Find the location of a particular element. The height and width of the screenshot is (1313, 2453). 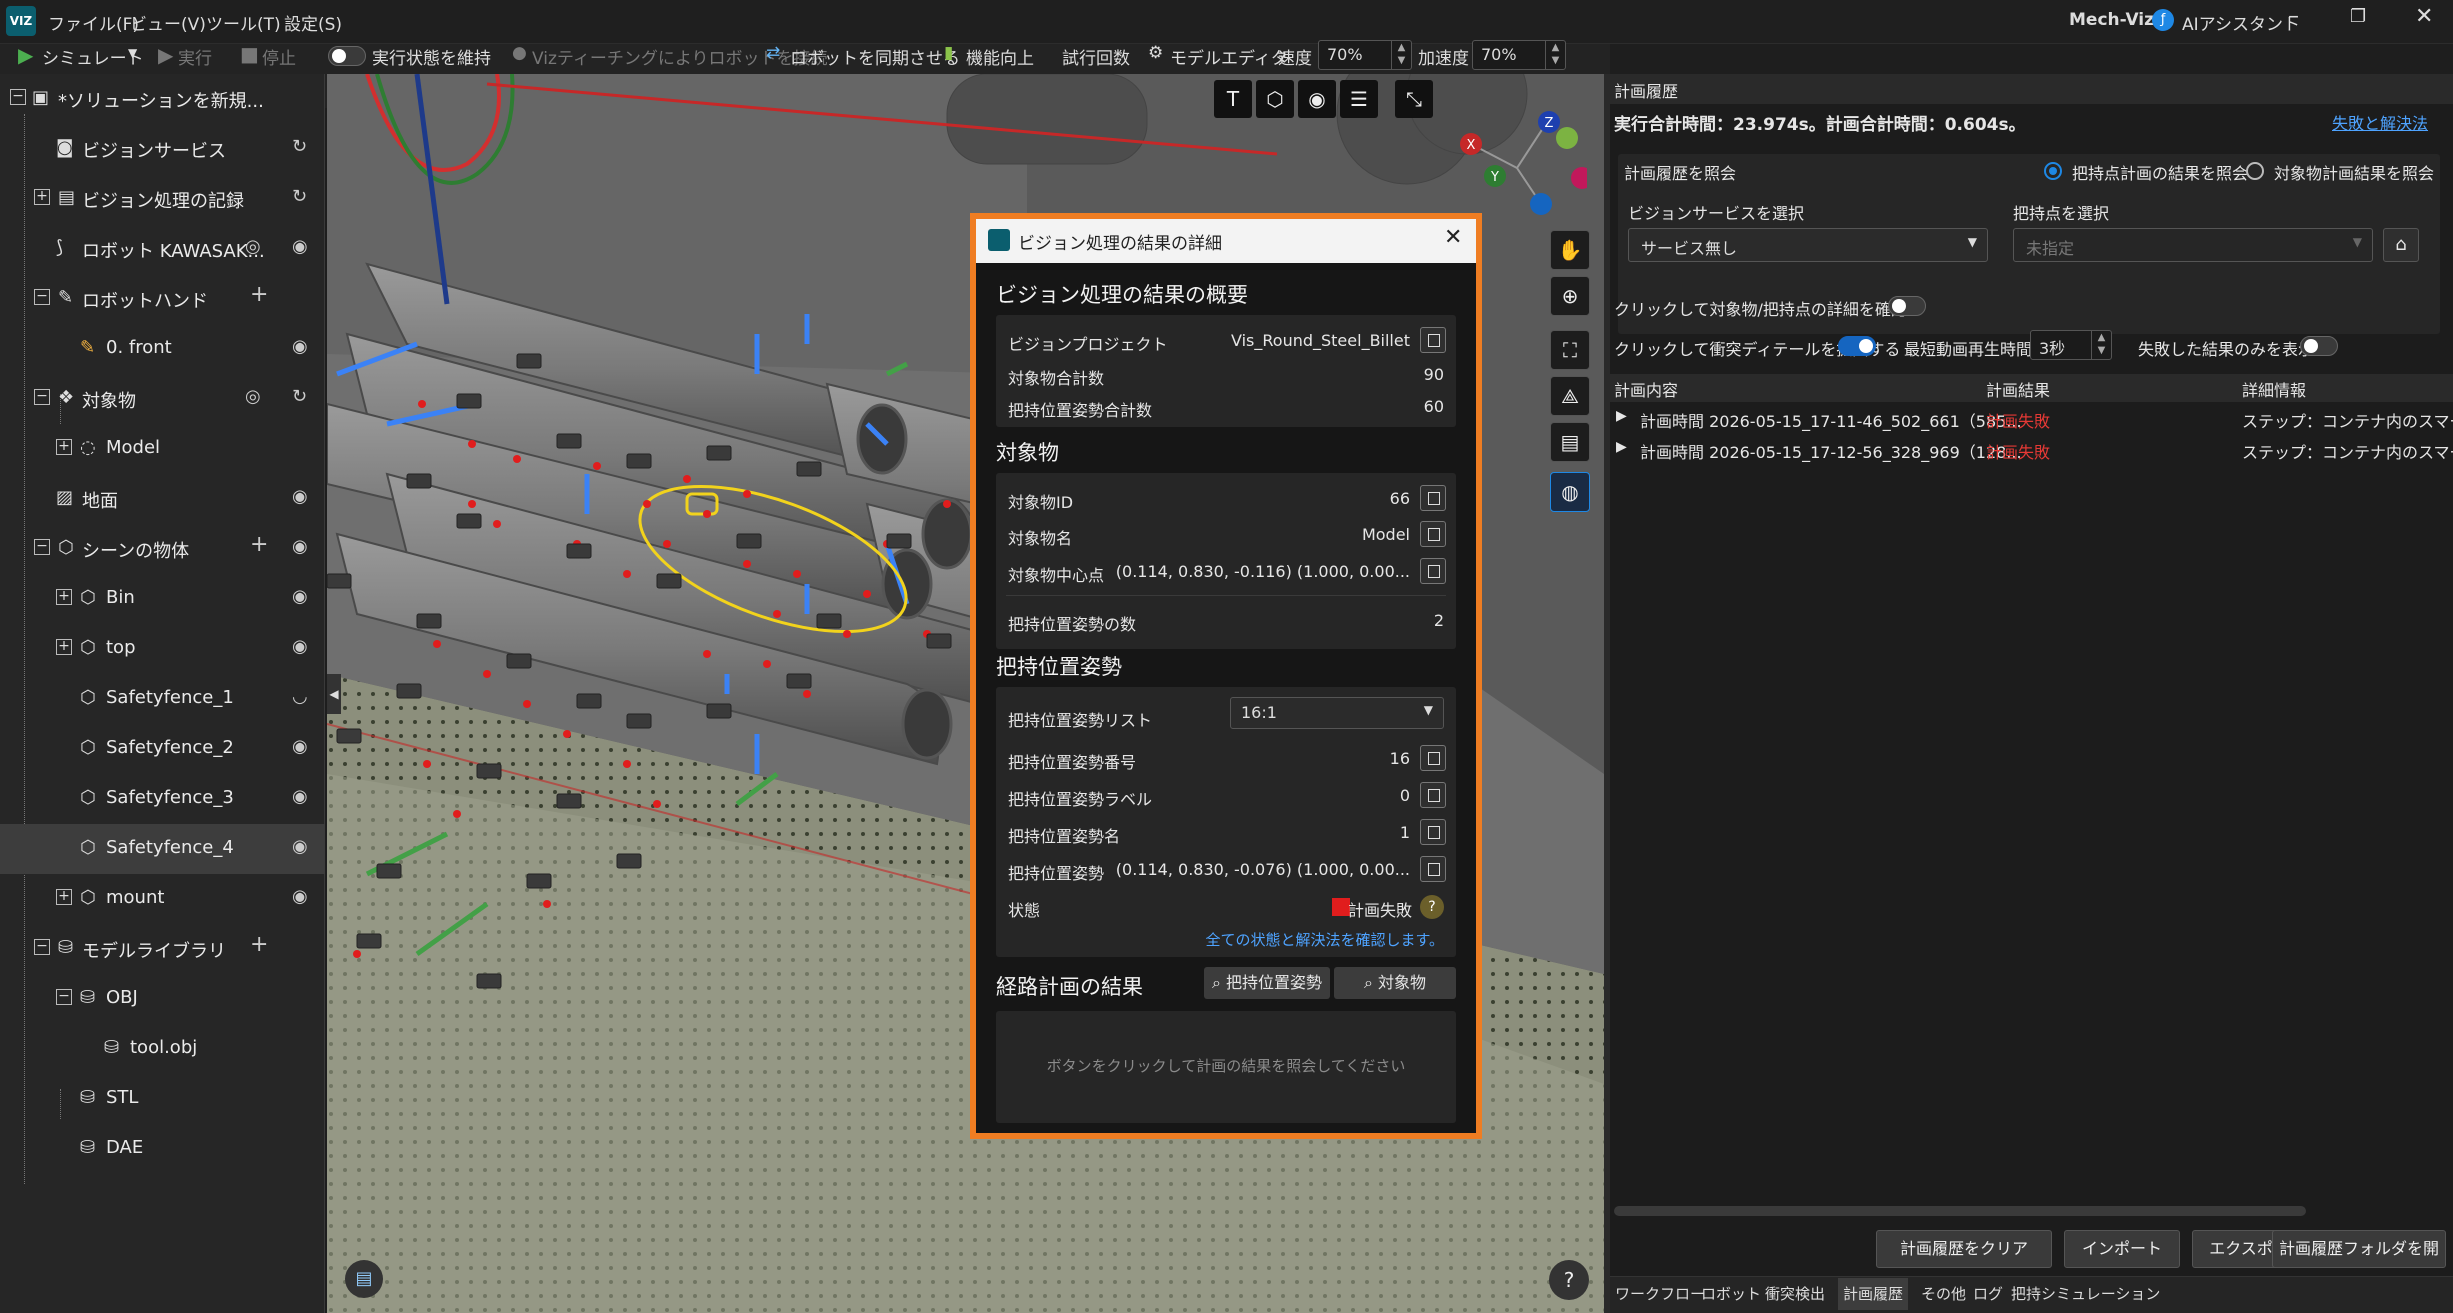

col-header-detail: 詳細情報 is located at coordinates (2274, 389).